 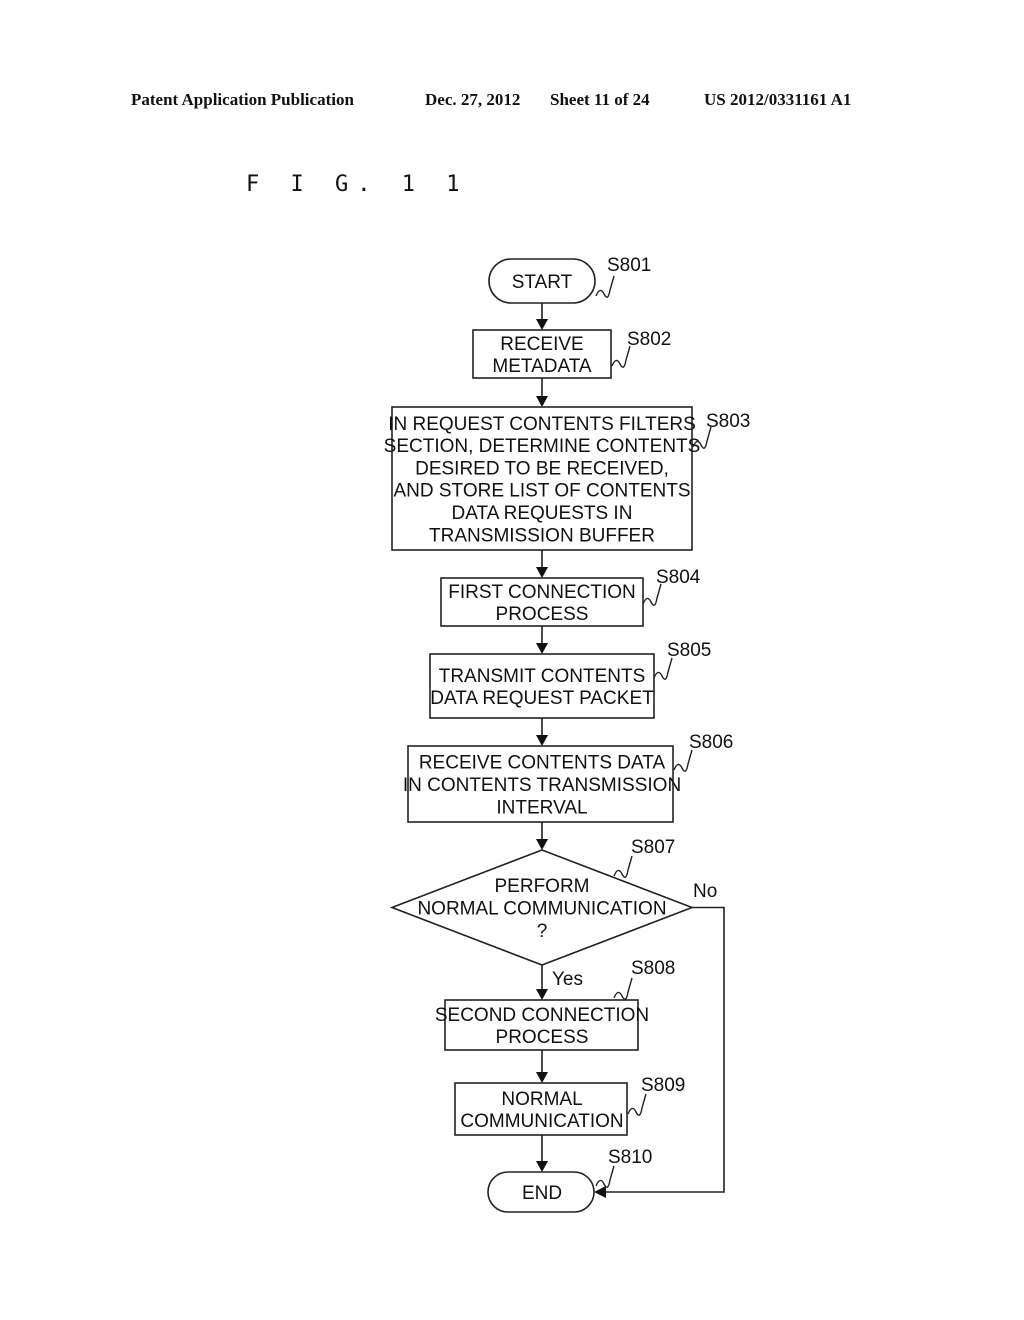 What do you see at coordinates (689, 650) in the screenshot?
I see `step-id-label: S805` at bounding box center [689, 650].